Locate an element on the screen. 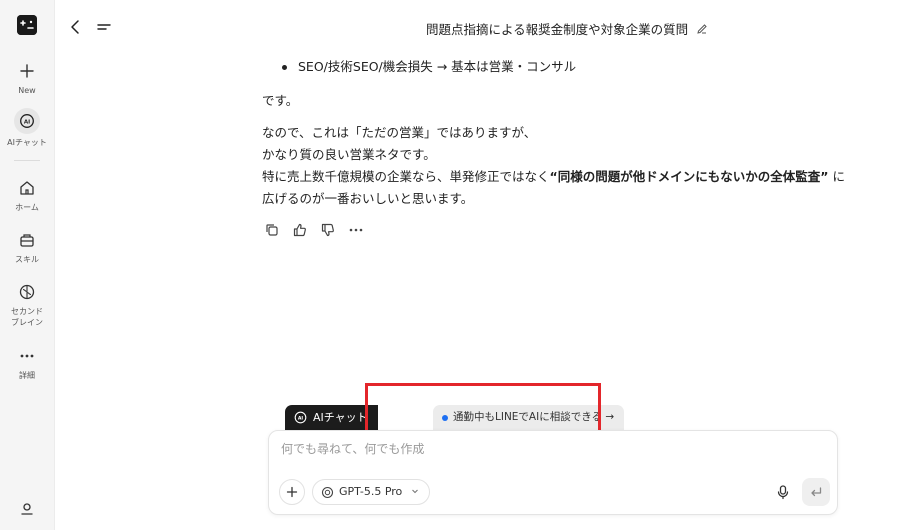 Image resolution: width=900 pixels, height=530 pixels. sidebar-item-home: ホーム is located at coordinates (27, 195).